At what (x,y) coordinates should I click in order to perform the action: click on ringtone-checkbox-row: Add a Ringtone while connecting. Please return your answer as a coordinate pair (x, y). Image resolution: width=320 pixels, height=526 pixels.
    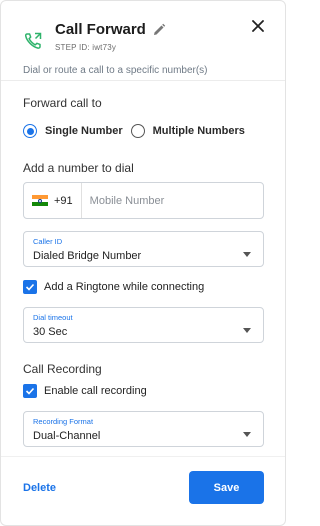
    Looking at the image, I should click on (113, 287).